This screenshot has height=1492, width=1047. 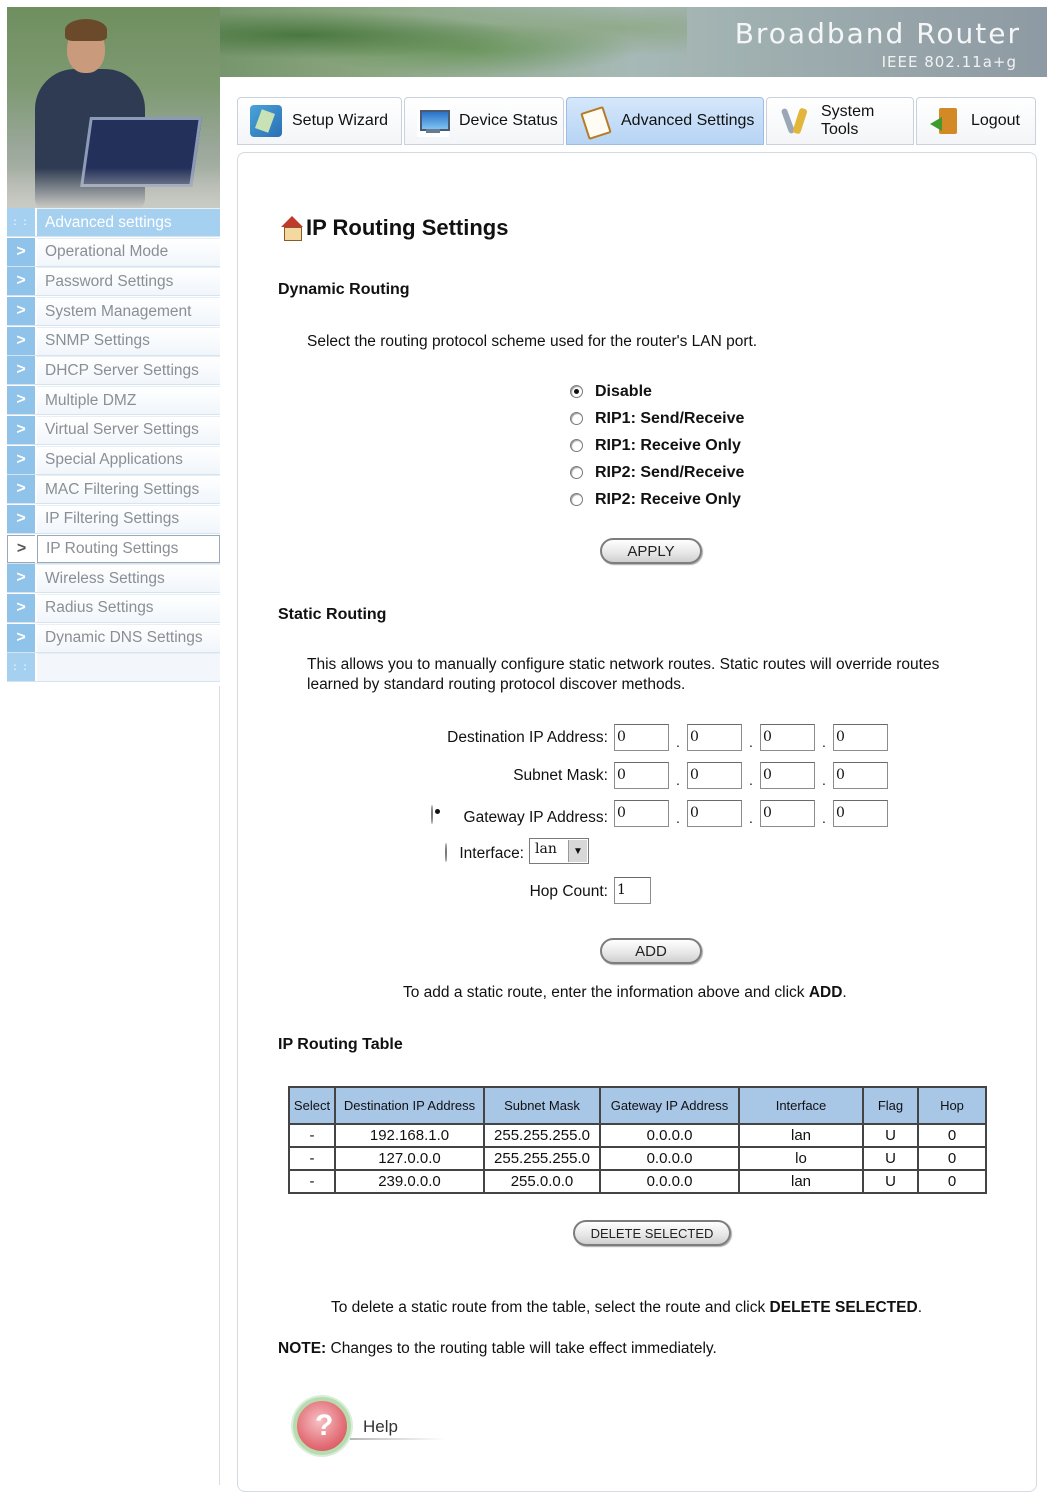 What do you see at coordinates (641, 737) in the screenshot?
I see `destination-ip-octet-1: 0` at bounding box center [641, 737].